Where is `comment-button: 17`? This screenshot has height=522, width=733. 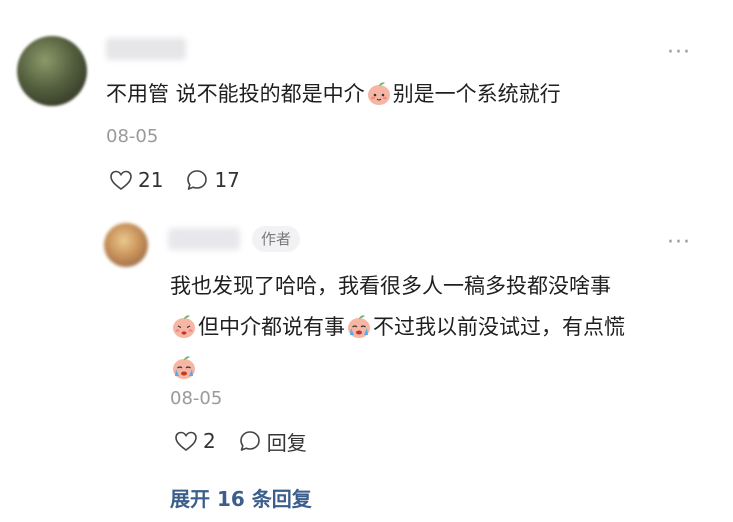
comment-button: 17 is located at coordinates (212, 180).